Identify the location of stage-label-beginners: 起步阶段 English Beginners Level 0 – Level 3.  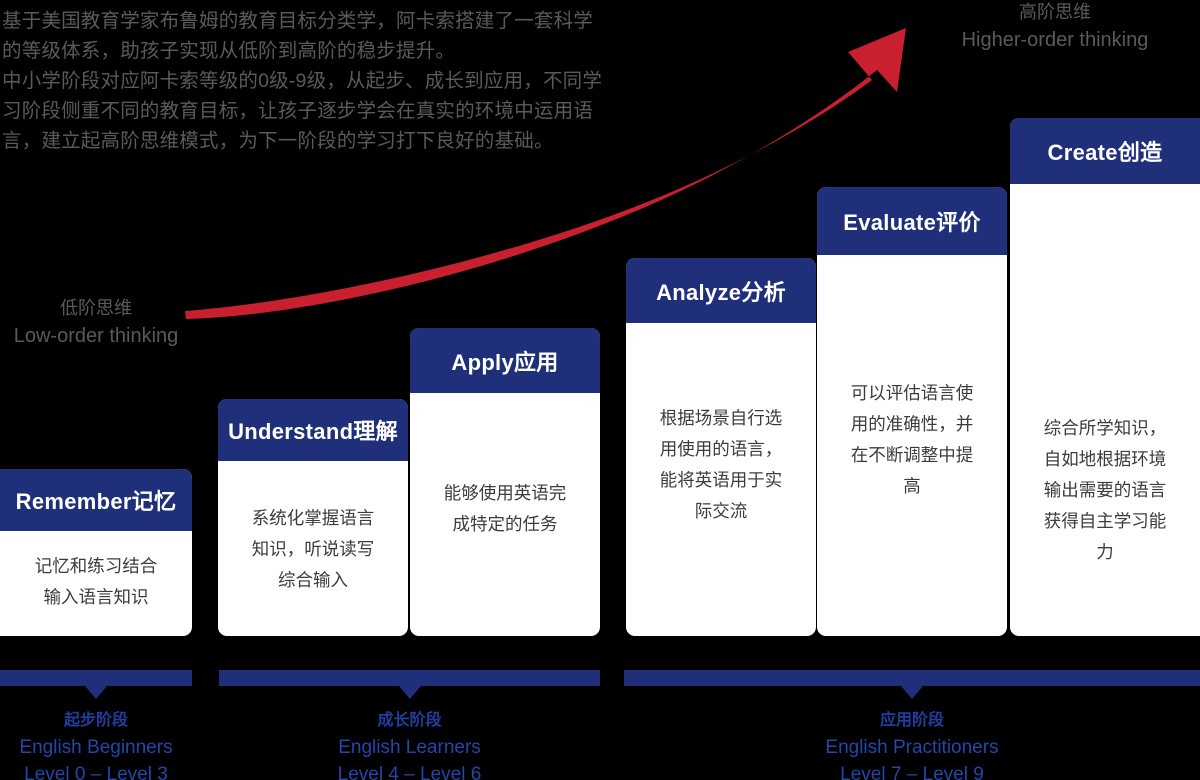
(96, 743).